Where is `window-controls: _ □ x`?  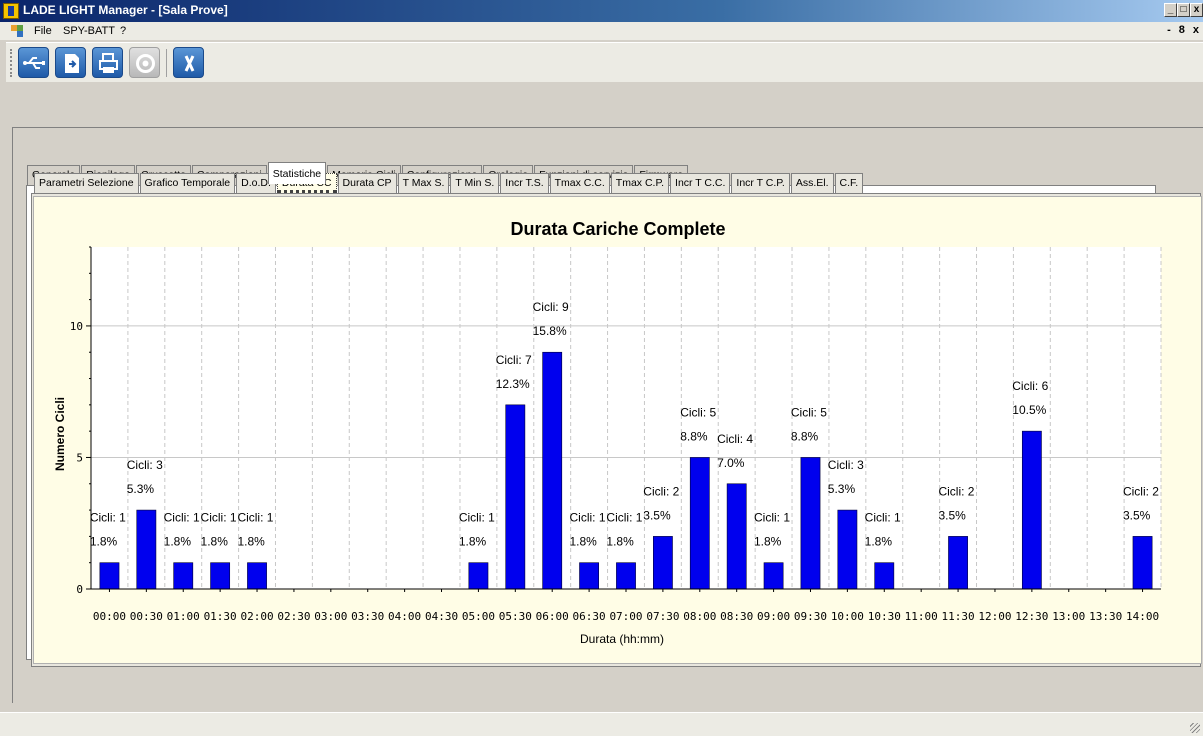 window-controls: _ □ x is located at coordinates (1183, 10).